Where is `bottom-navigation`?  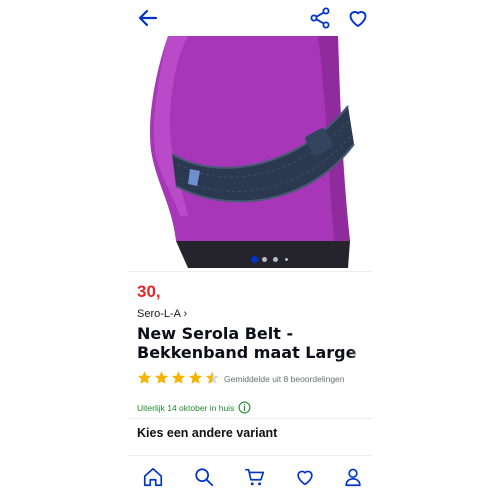 bottom-navigation is located at coordinates (250, 477).